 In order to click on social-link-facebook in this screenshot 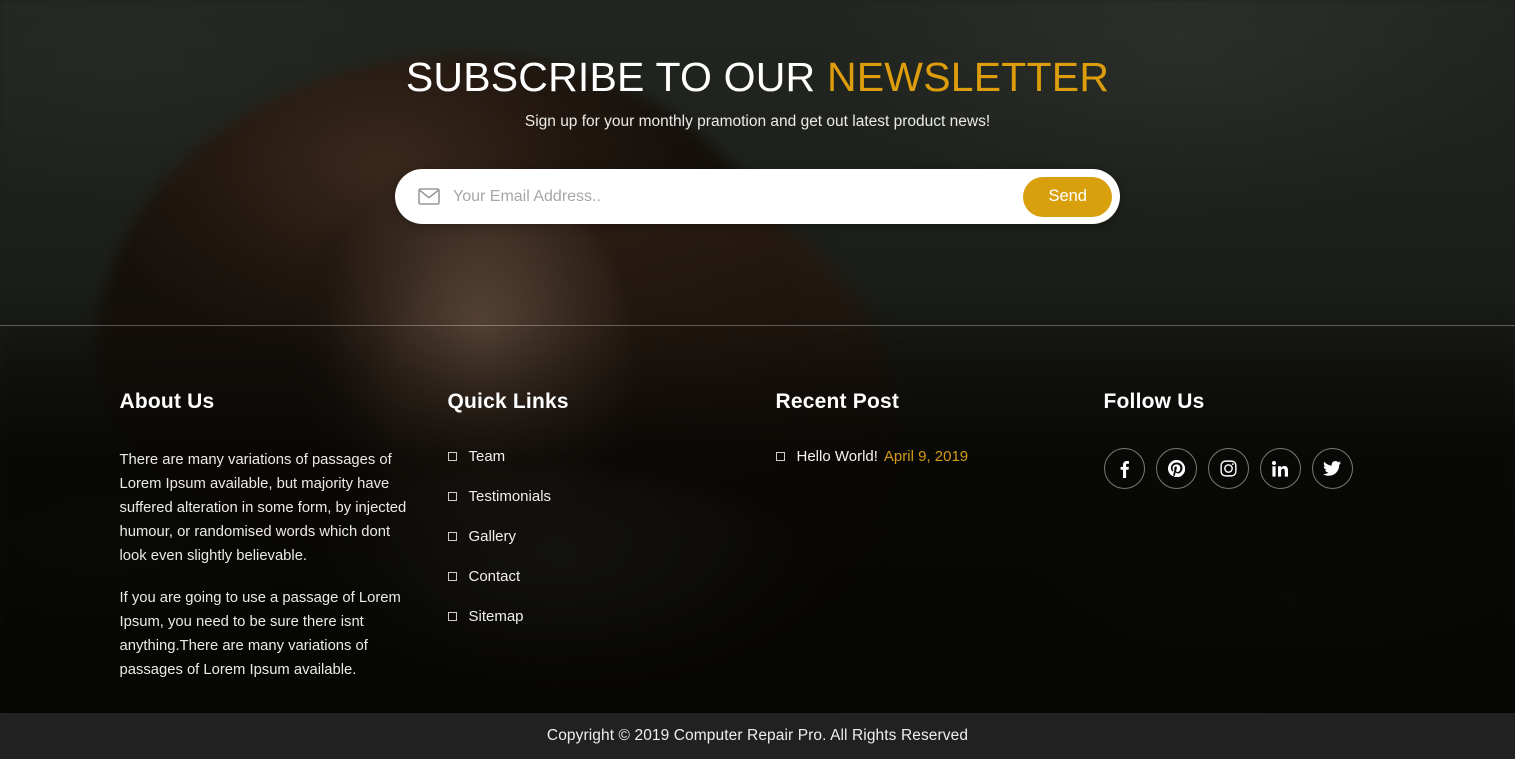, I will do `click(1124, 468)`.